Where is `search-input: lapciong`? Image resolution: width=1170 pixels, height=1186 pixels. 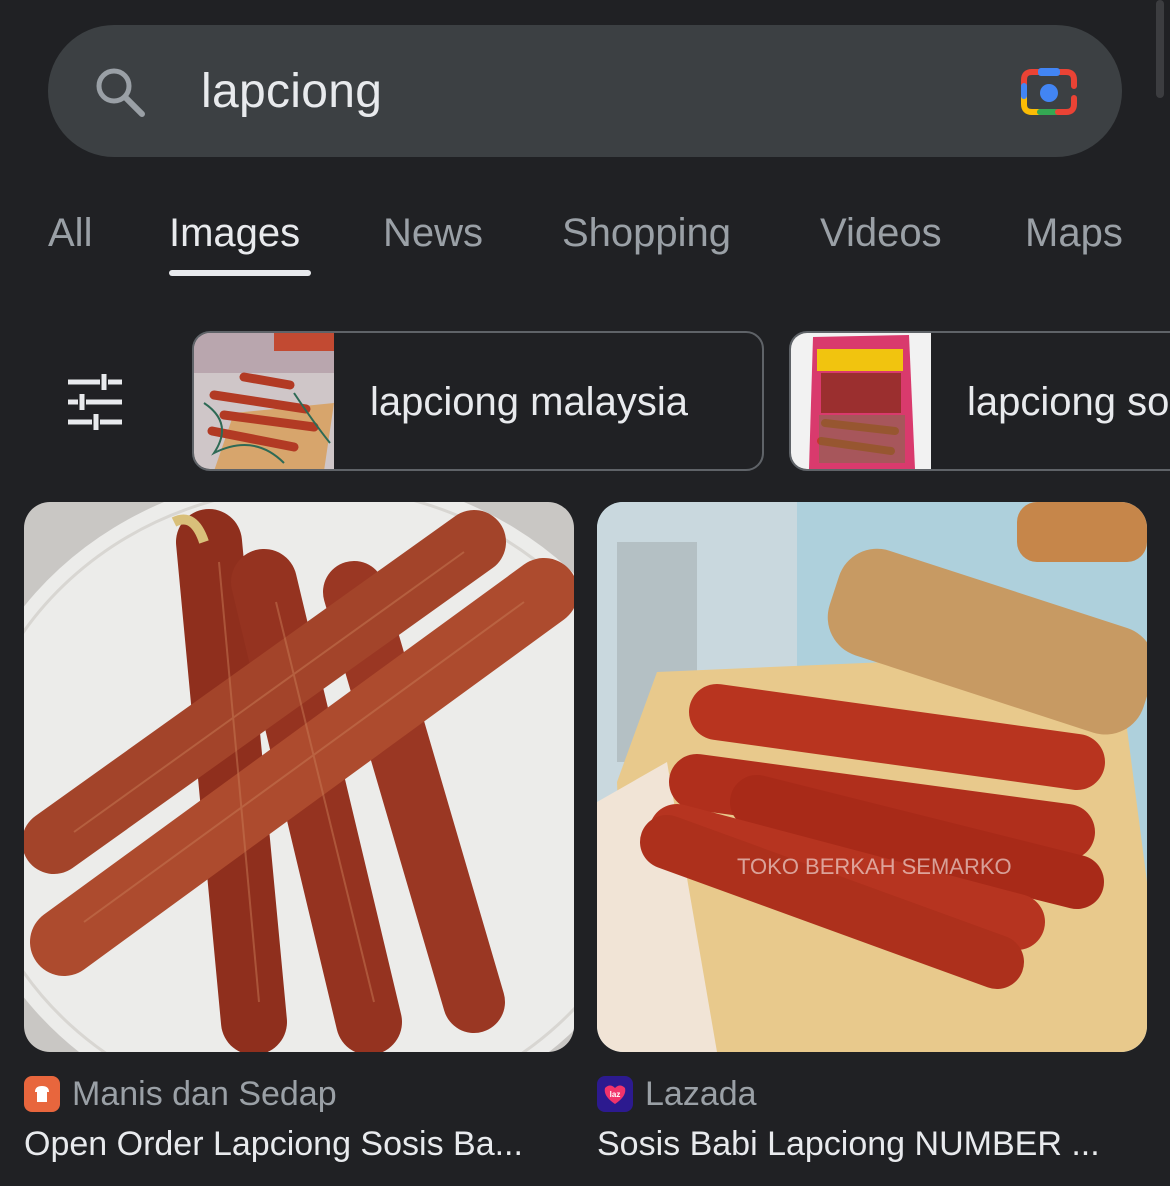 search-input: lapciong is located at coordinates (291, 92).